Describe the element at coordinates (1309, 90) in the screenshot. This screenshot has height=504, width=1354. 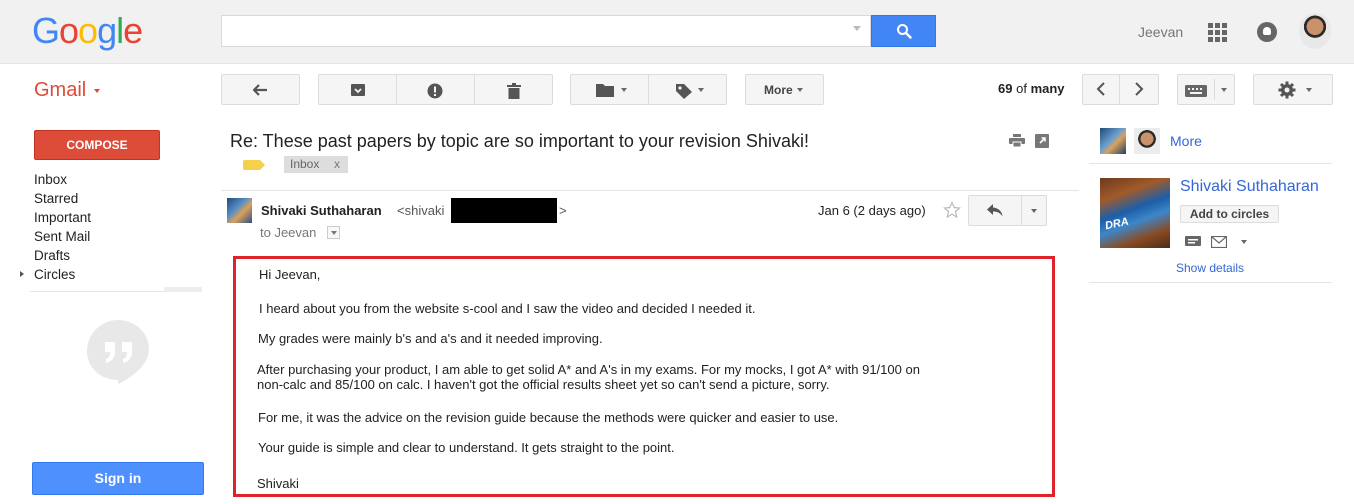
I see `settings-dropdown-icon` at that location.